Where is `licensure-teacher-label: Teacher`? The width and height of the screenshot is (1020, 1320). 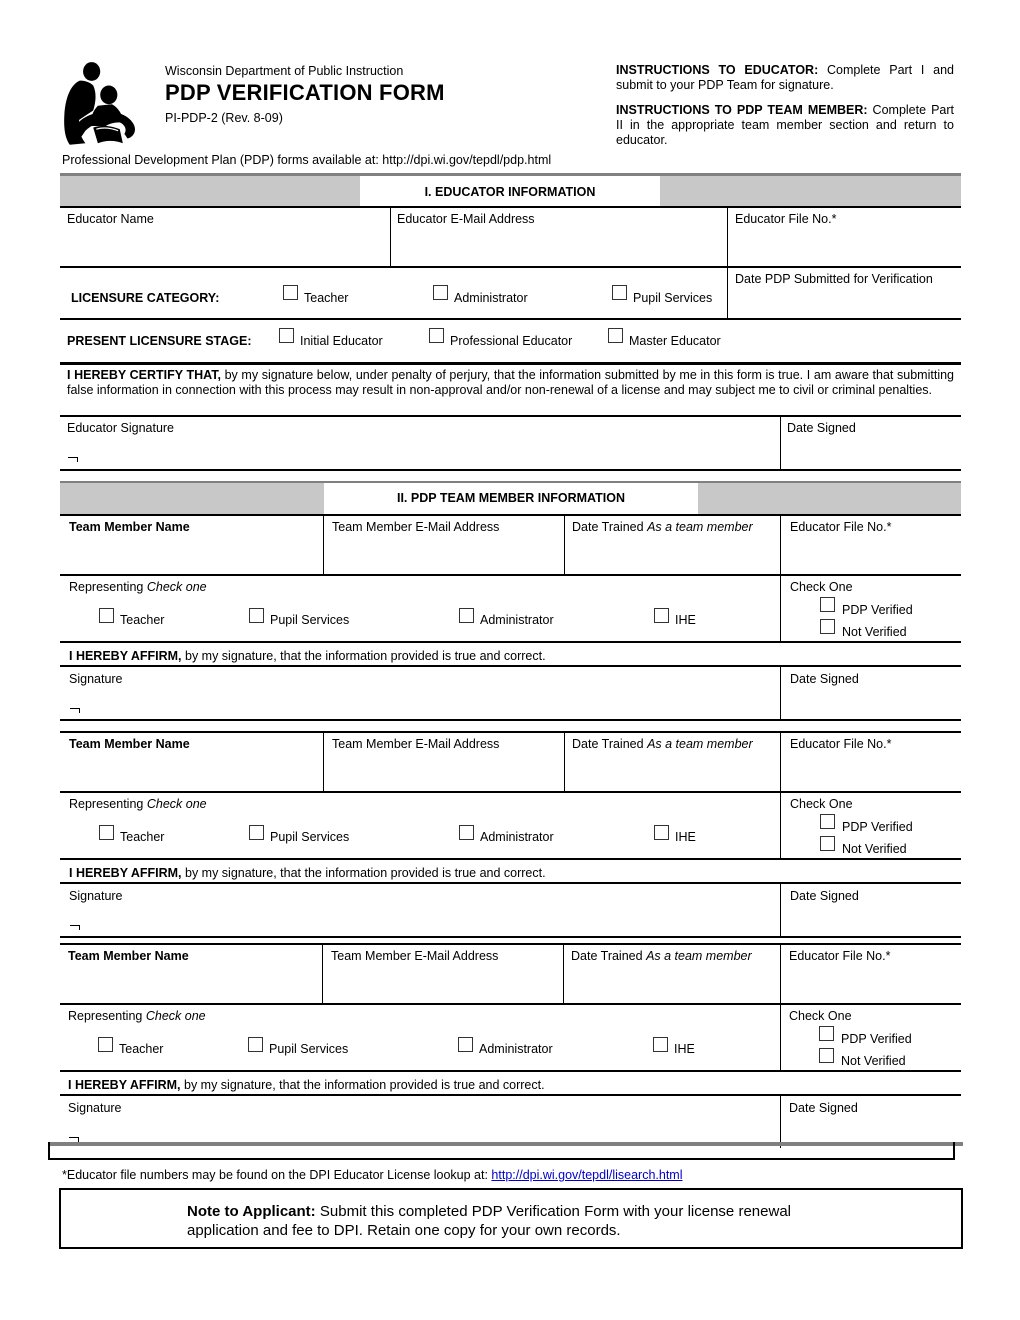
licensure-teacher-label: Teacher is located at coordinates (326, 298).